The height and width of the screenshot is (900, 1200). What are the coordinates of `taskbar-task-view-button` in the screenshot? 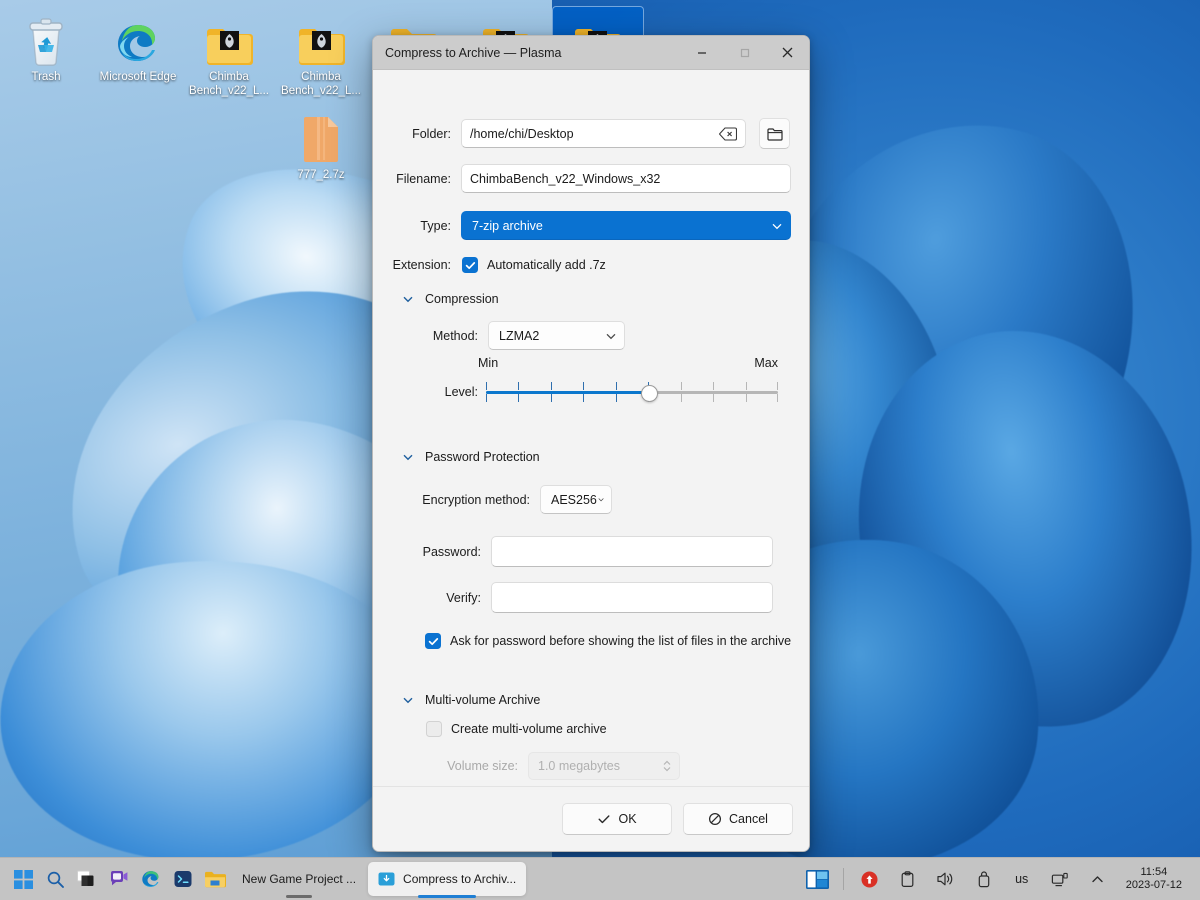 It's located at (87, 879).